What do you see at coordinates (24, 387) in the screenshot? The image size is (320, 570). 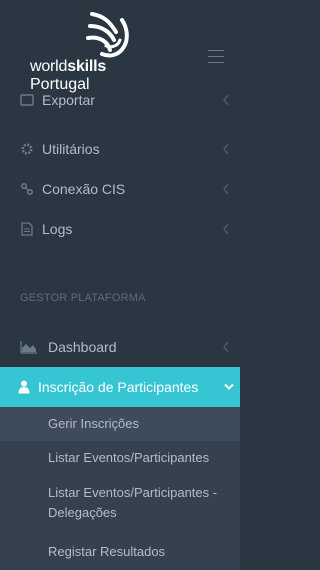 I see `user-icon` at bounding box center [24, 387].